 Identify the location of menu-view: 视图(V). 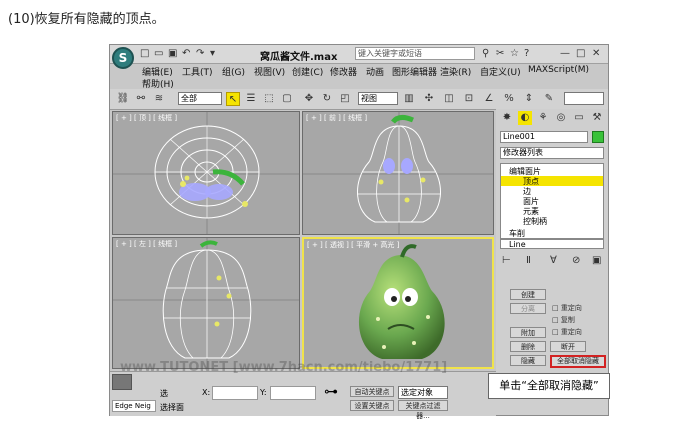
(269, 71).